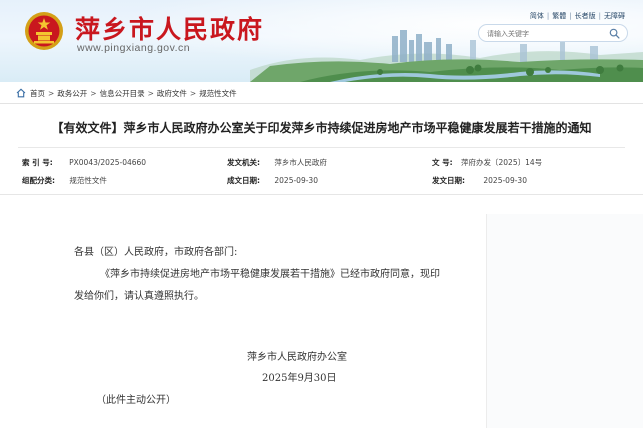 The height and width of the screenshot is (428, 643). What do you see at coordinates (559, 16) in the screenshot?
I see `top-link-traditional: 繁體` at bounding box center [559, 16].